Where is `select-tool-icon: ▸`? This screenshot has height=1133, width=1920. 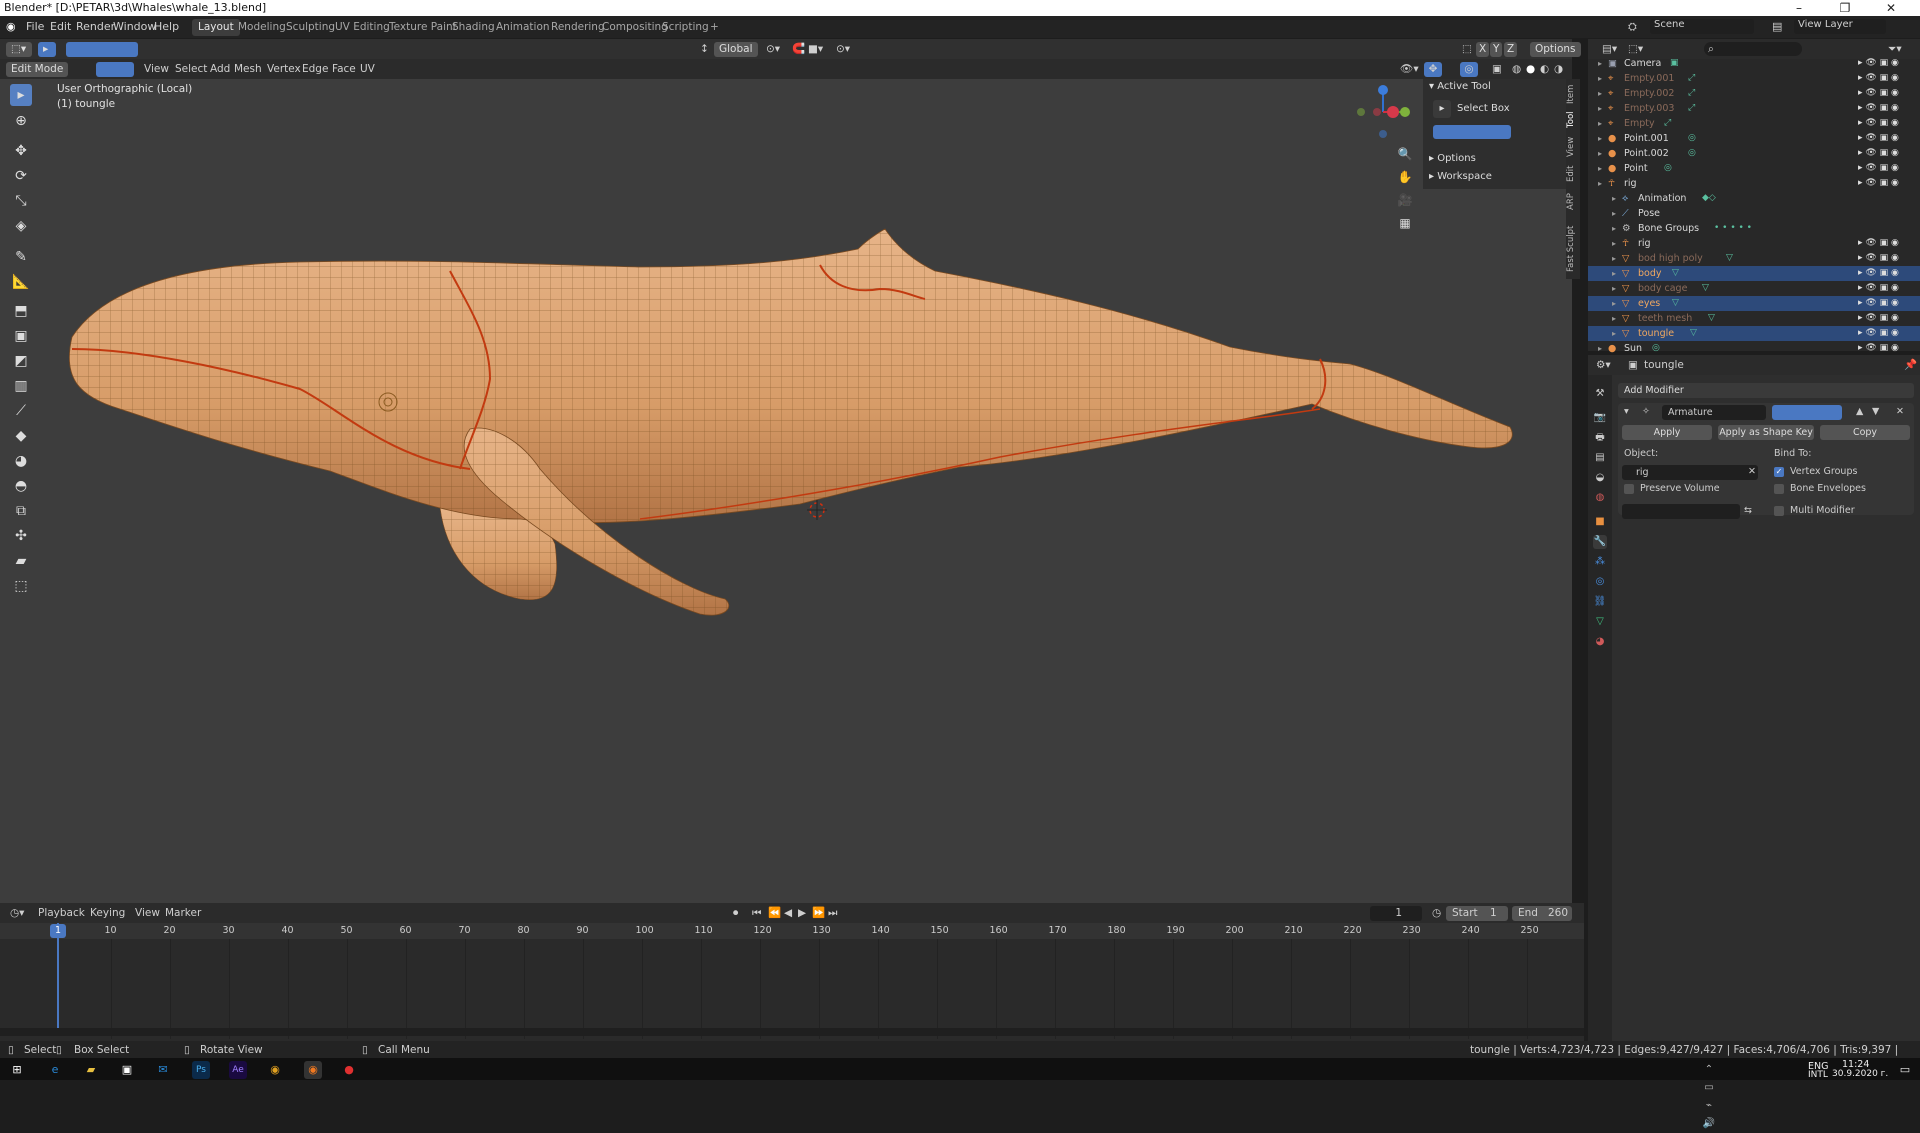
select-tool-icon: ▸ is located at coordinates (47, 49).